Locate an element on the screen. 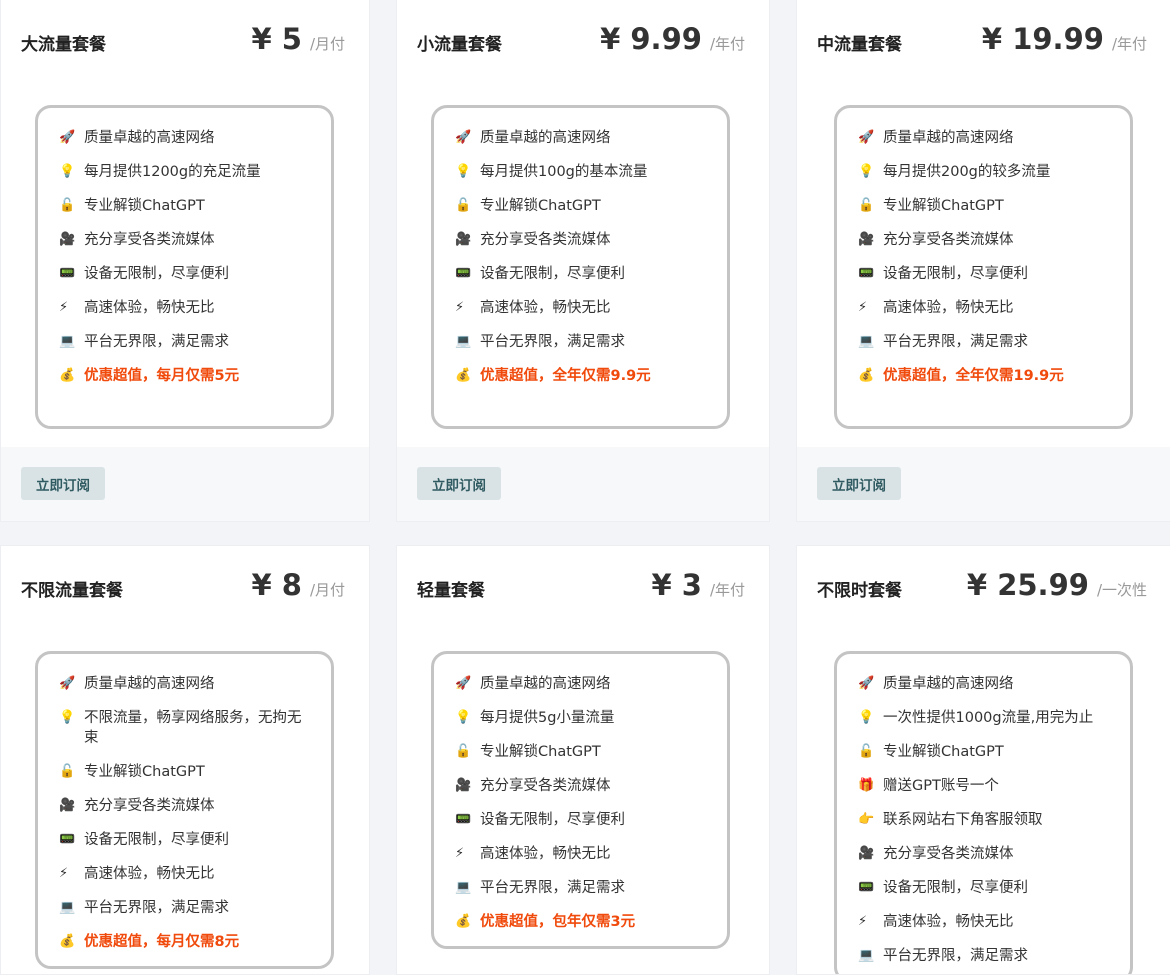 This screenshot has height=975, width=1170. plan-price: ¥ 19.99/年付 is located at coordinates (1064, 39).